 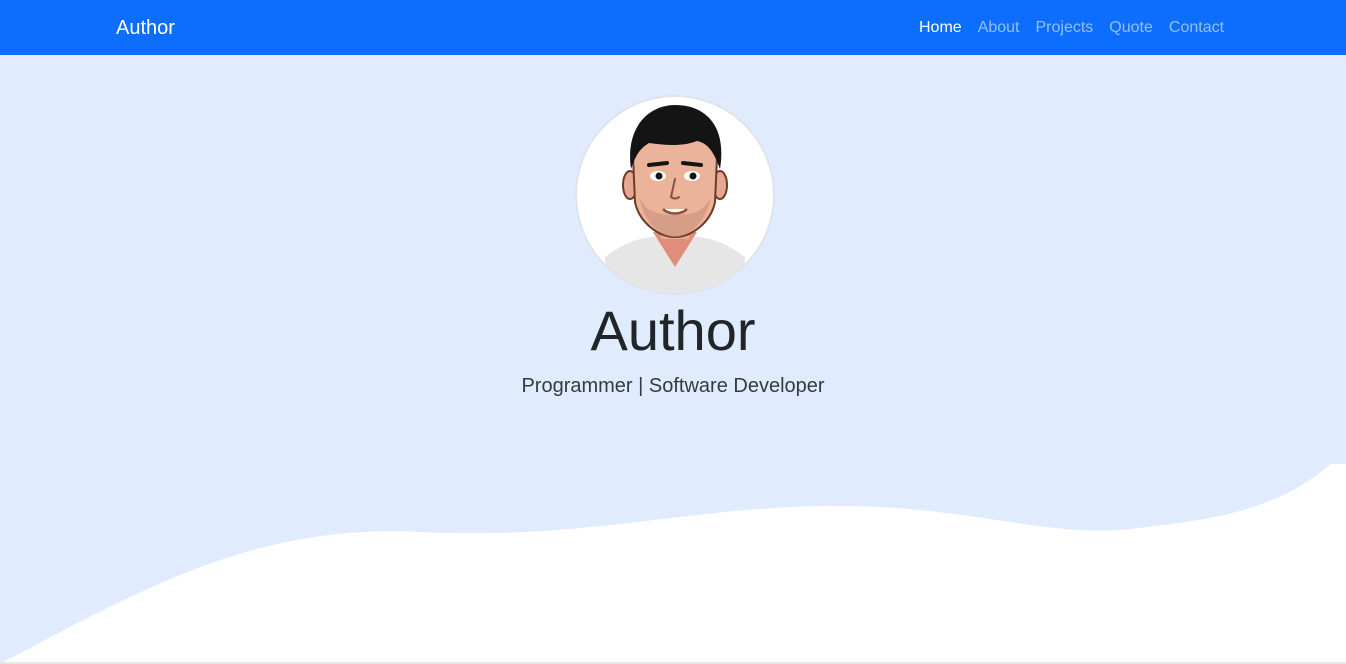 I want to click on navbar: Author Home About Projects Quote Contact, so click(x=673, y=27).